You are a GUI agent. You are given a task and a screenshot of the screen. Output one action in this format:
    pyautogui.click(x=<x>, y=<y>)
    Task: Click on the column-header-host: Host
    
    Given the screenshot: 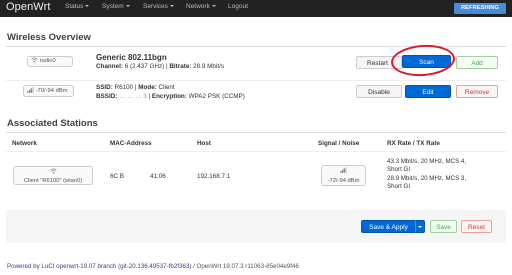 What is the action you would take?
    pyautogui.click(x=204, y=143)
    